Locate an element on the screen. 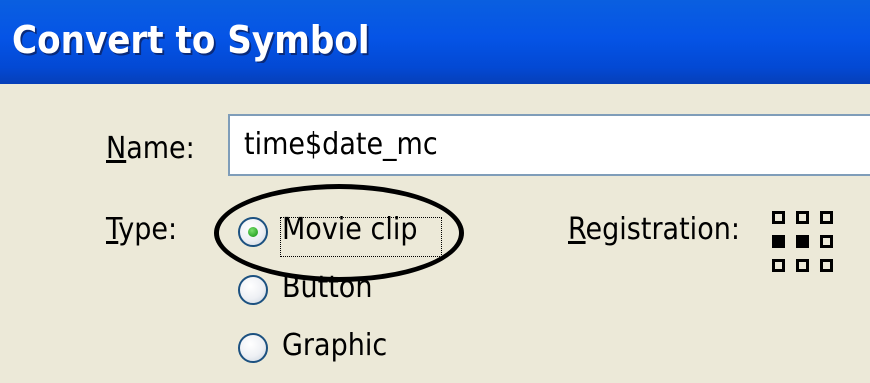 This screenshot has height=383, width=870. name-label-mnemonic: N is located at coordinates (116, 148).